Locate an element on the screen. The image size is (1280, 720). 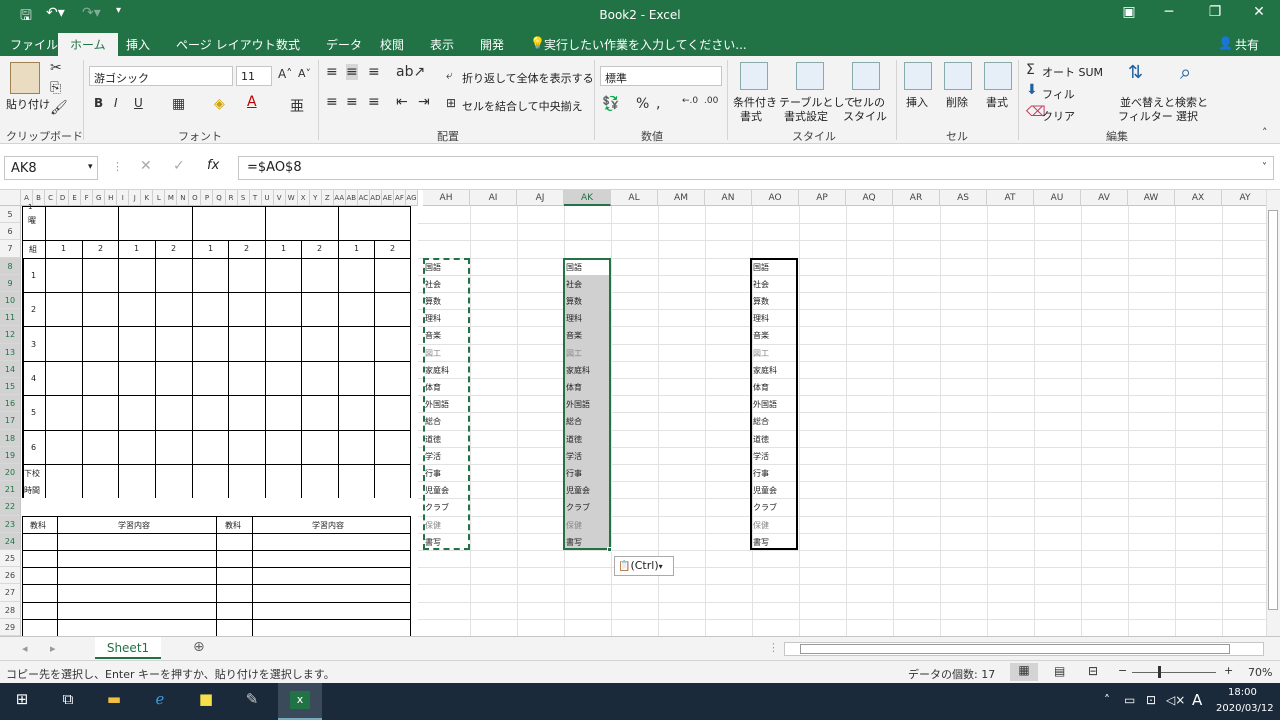
row-header: 12 is located at coordinates (10, 335).